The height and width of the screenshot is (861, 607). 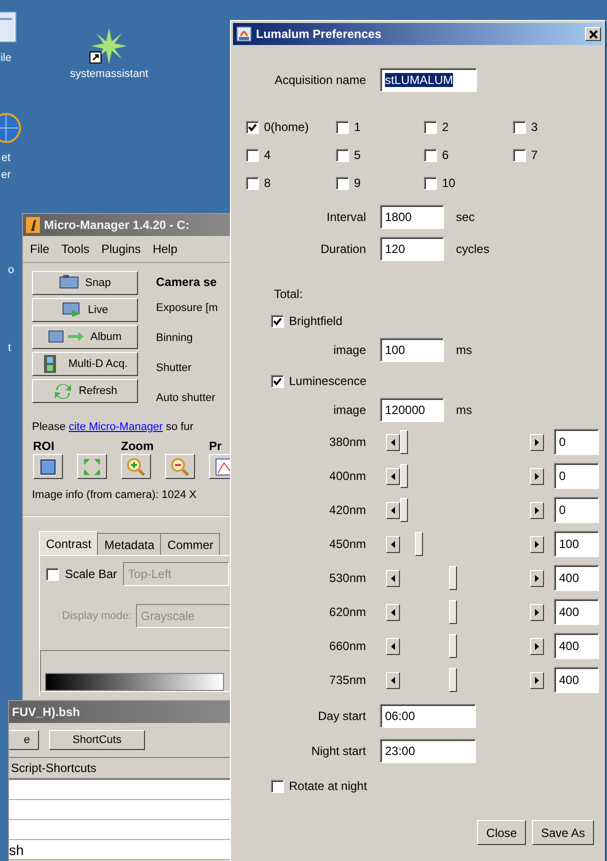 What do you see at coordinates (534, 155) in the screenshot?
I see `checkbox-label: 7` at bounding box center [534, 155].